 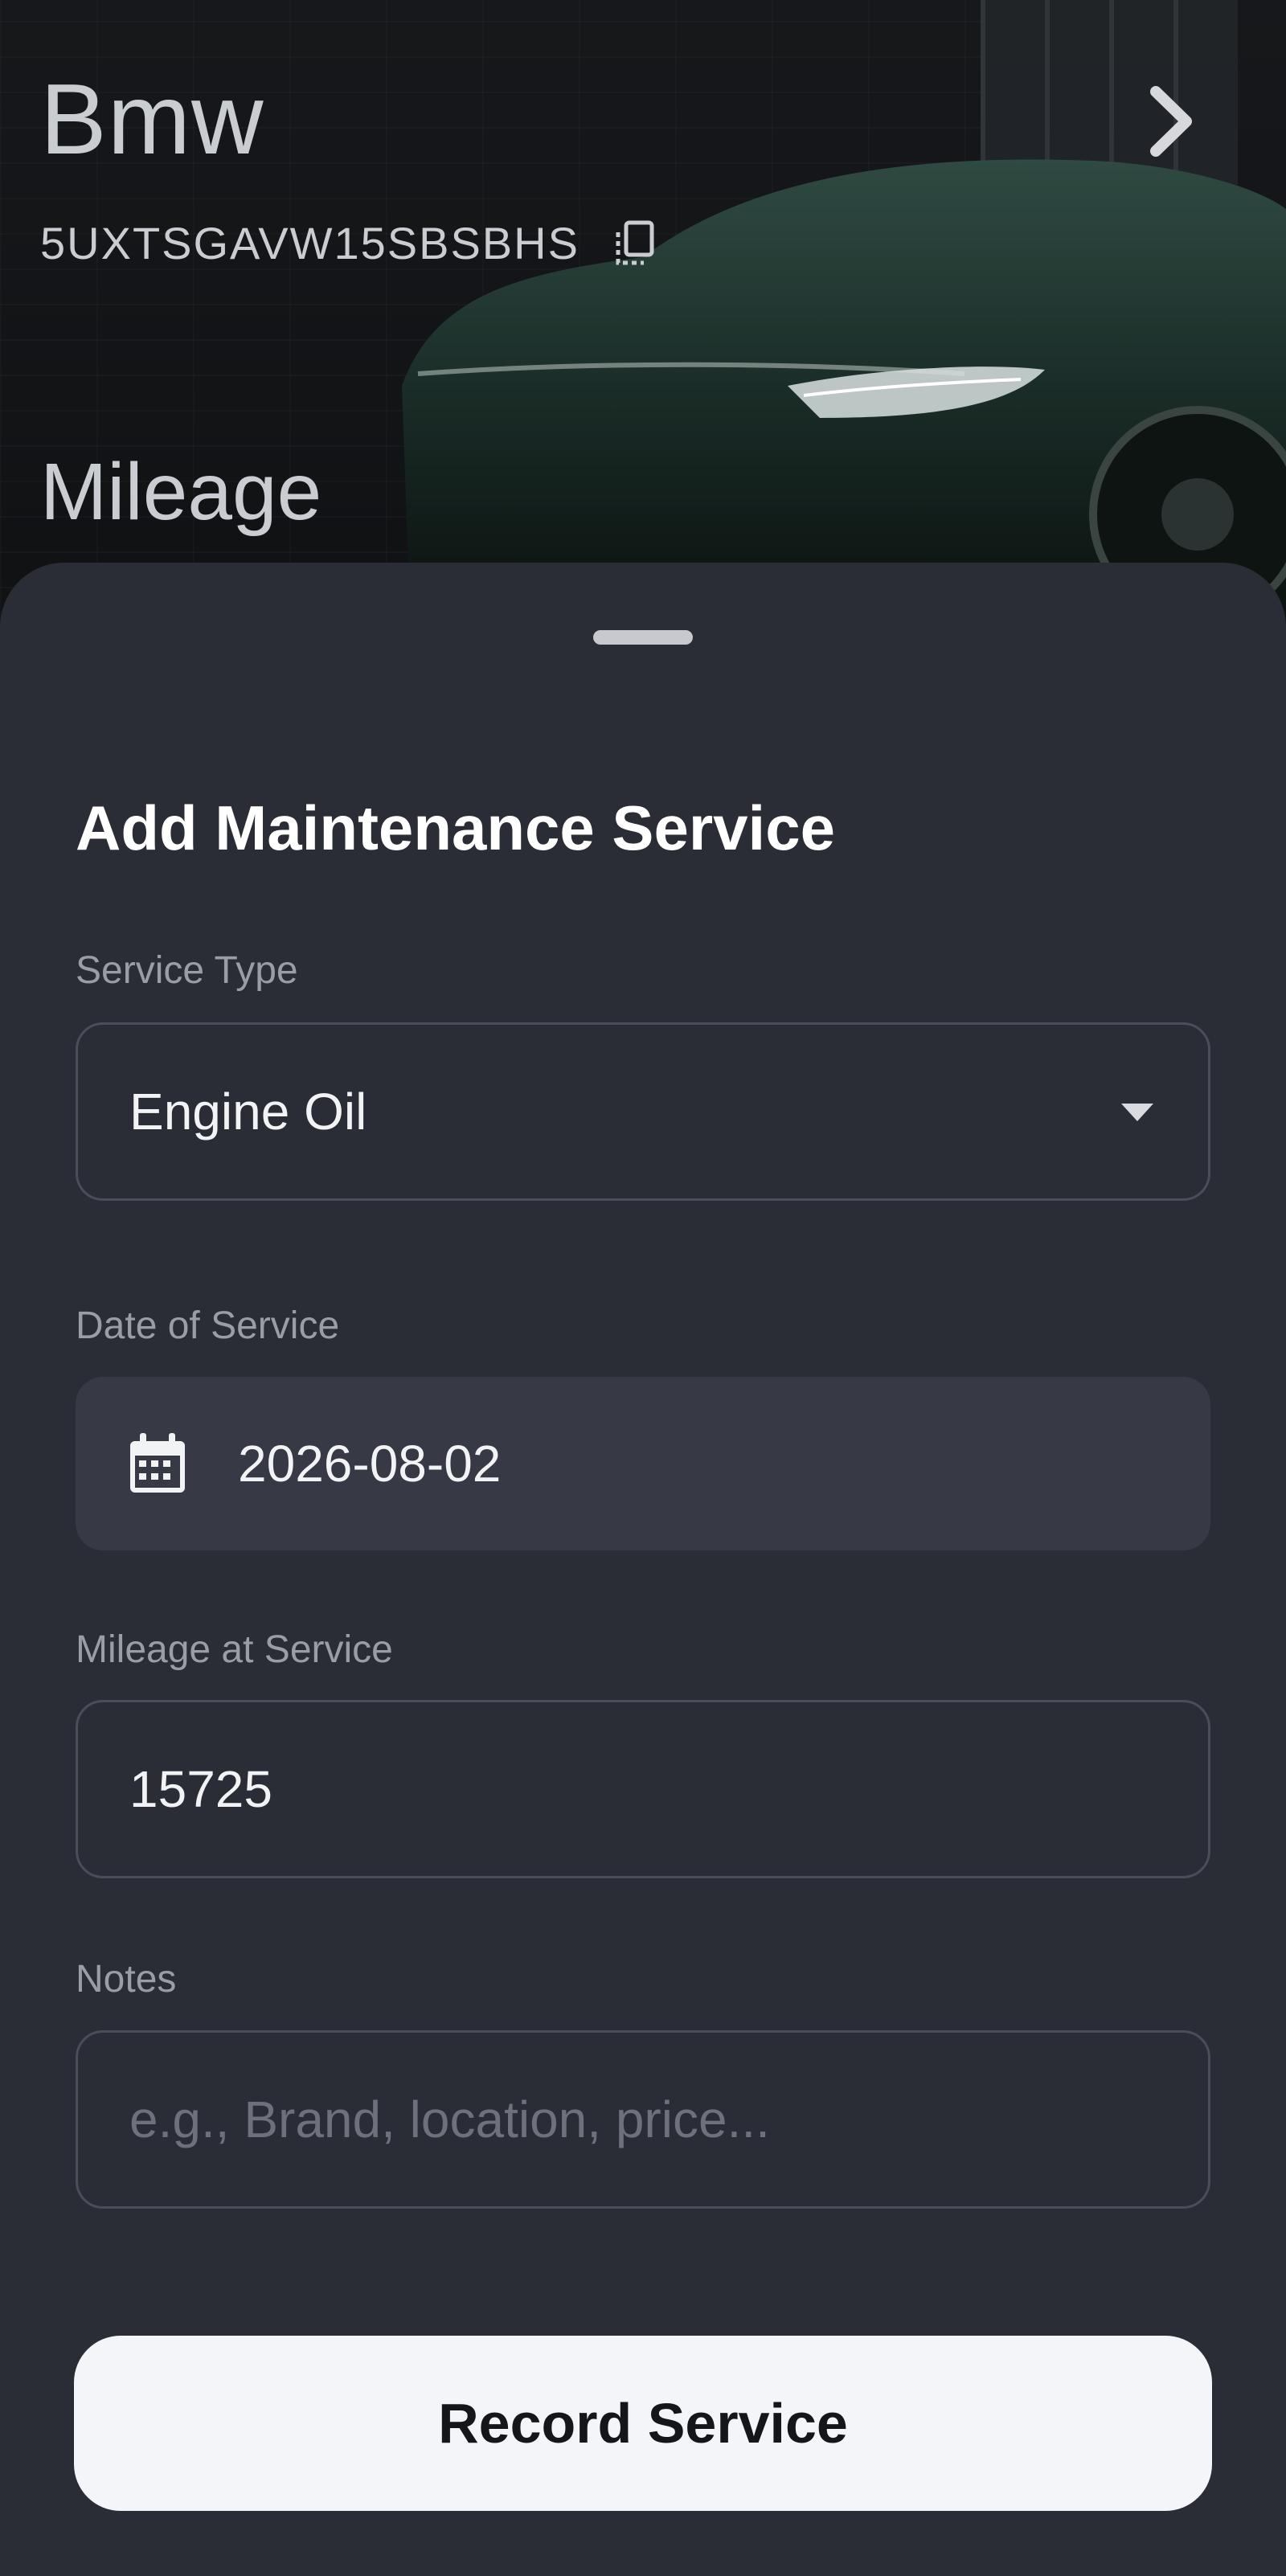 I want to click on copy-vin-button, so click(x=634, y=243).